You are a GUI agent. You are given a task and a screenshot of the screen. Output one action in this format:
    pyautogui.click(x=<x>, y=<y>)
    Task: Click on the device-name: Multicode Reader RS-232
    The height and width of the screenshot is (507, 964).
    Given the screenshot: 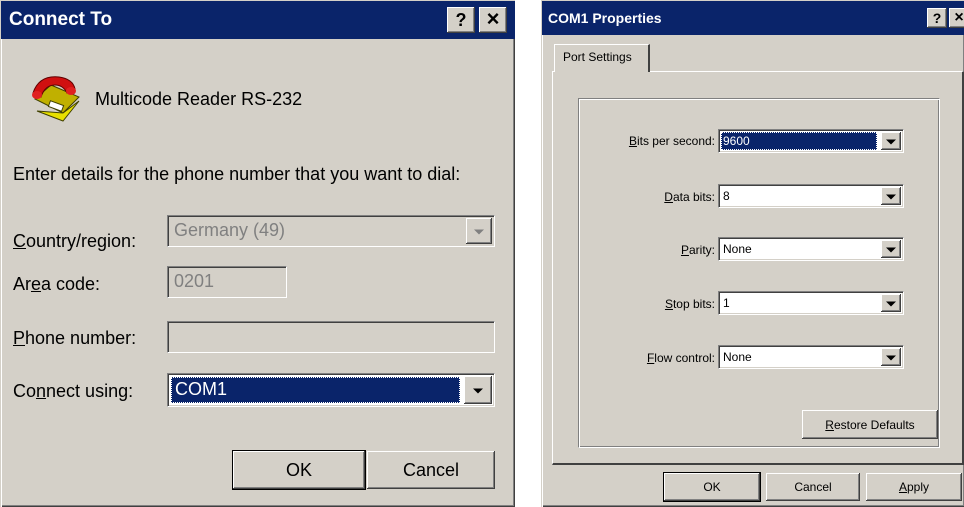 What is the action you would take?
    pyautogui.click(x=199, y=99)
    